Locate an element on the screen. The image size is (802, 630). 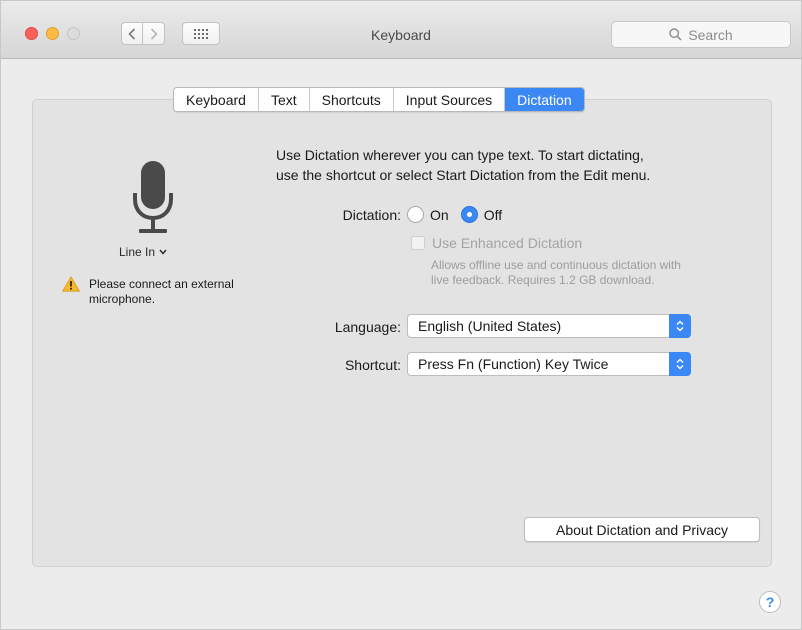
tab-keyboard: Keyboard is located at coordinates (216, 99).